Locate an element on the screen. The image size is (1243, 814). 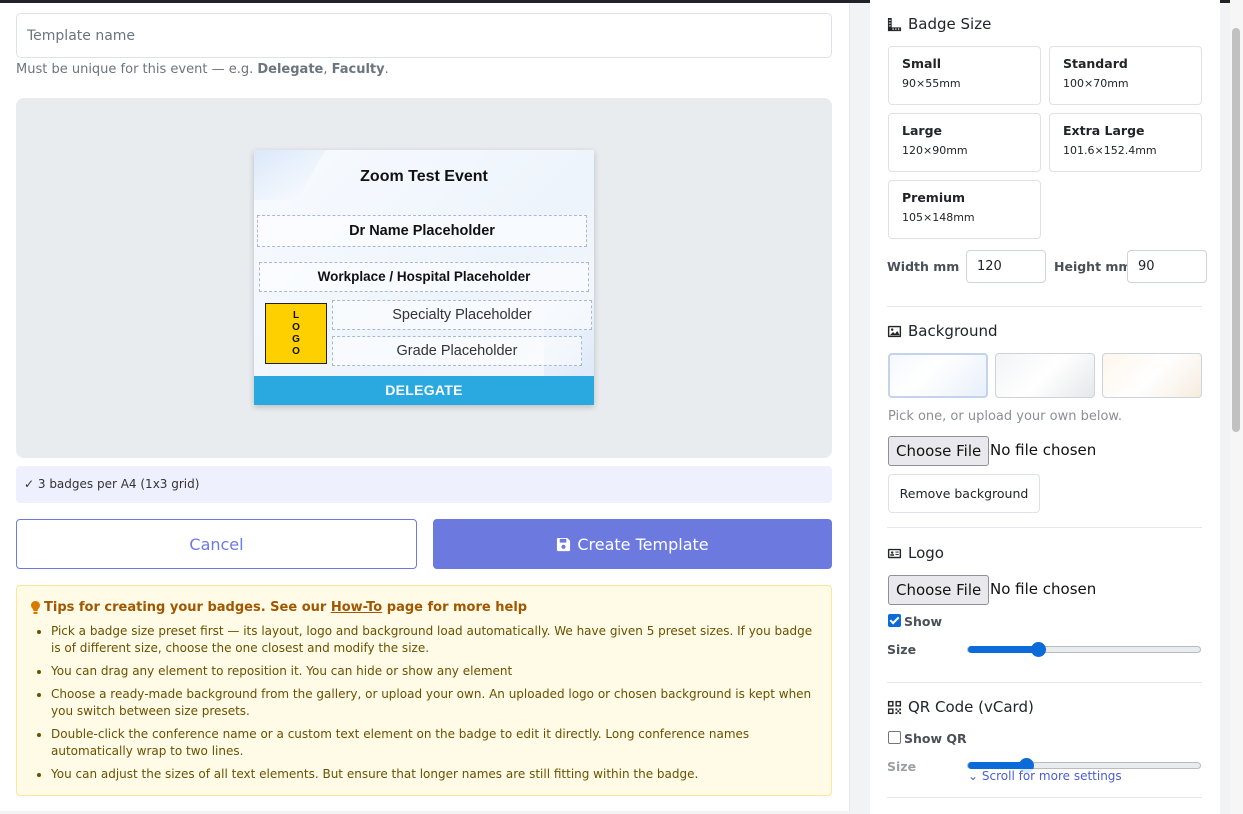
logo-size-slider is located at coordinates (1084, 649).